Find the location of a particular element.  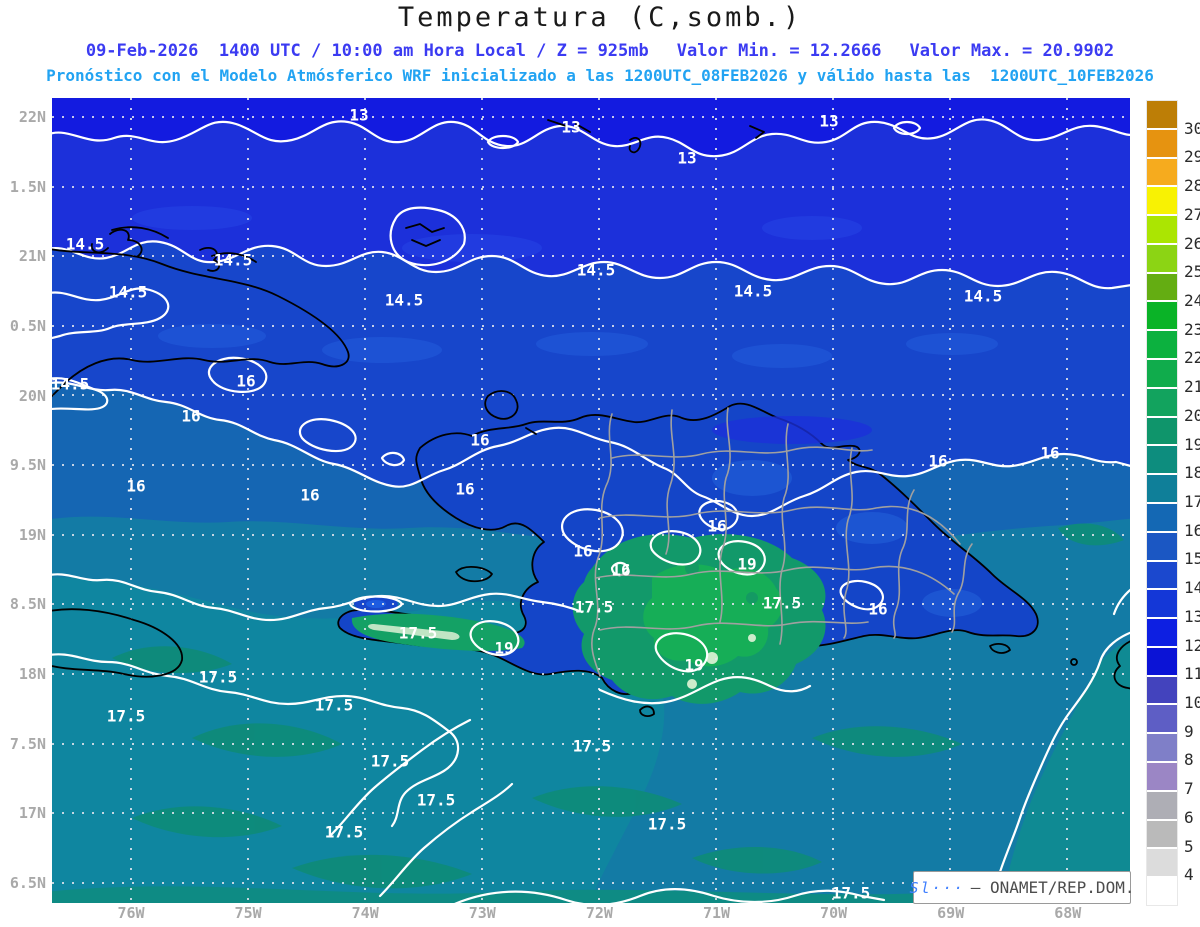

colorbar-tick-25: 25 is located at coordinates (1192, 272).